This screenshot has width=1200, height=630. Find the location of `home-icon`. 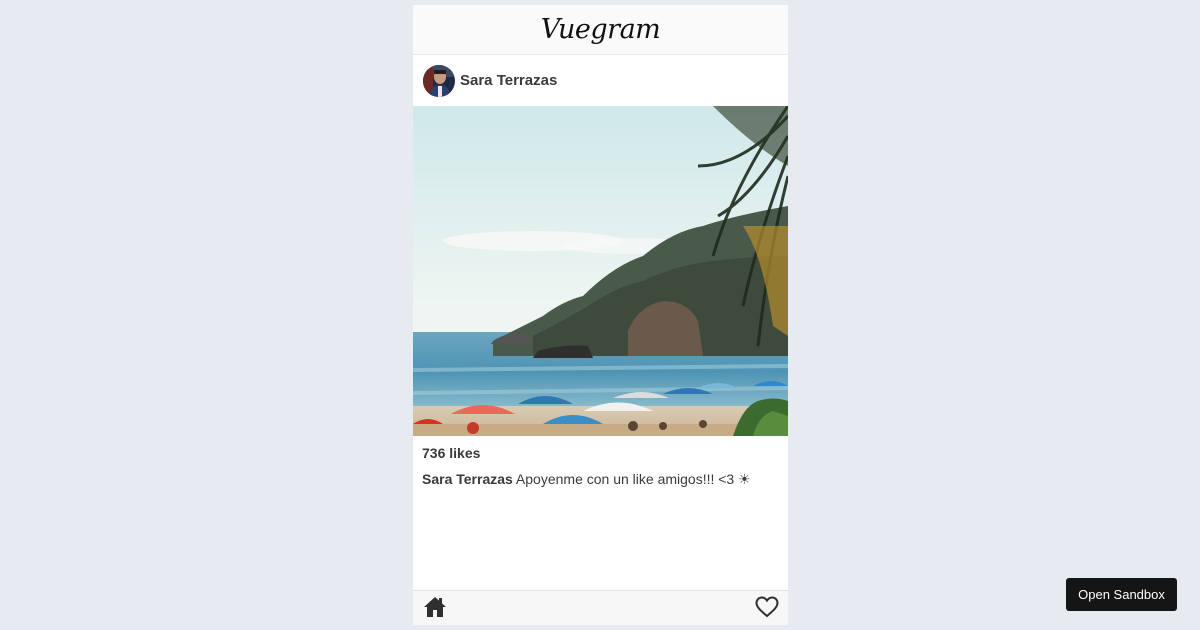

home-icon is located at coordinates (435, 607).